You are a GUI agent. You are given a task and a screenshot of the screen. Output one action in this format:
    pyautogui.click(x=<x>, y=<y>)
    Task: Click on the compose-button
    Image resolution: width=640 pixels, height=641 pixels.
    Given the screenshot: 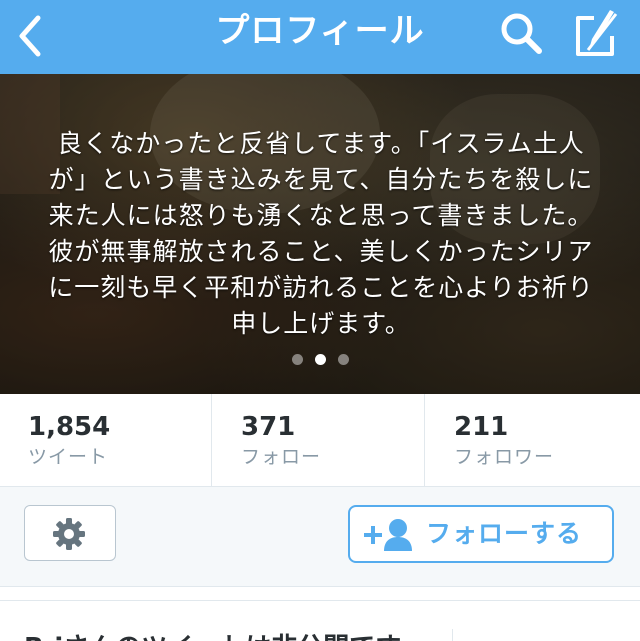 What is the action you would take?
    pyautogui.click(x=596, y=34)
    